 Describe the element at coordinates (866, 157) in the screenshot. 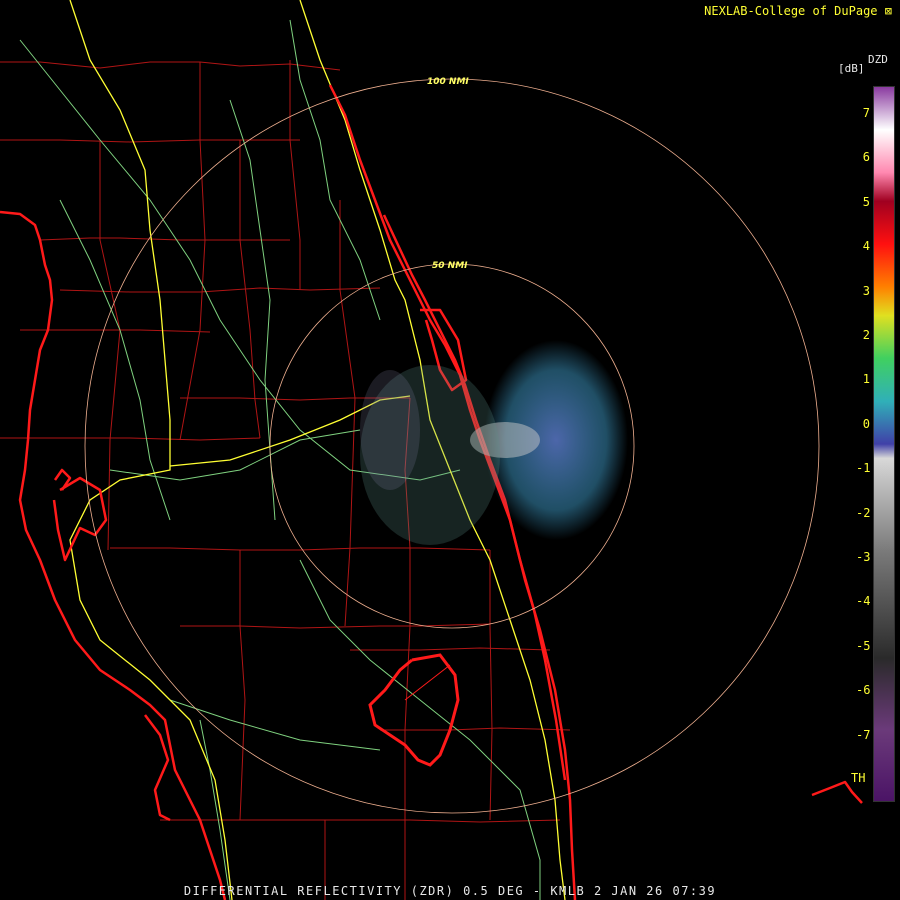

I see `scale-tick: 6` at that location.